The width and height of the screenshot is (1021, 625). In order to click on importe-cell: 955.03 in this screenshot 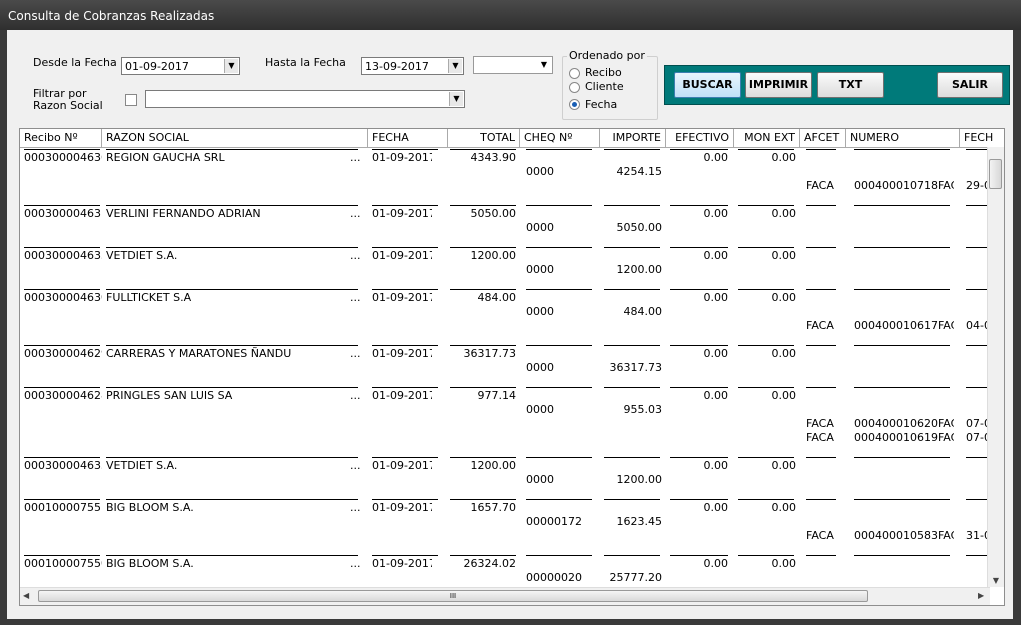, I will do `click(643, 409)`.